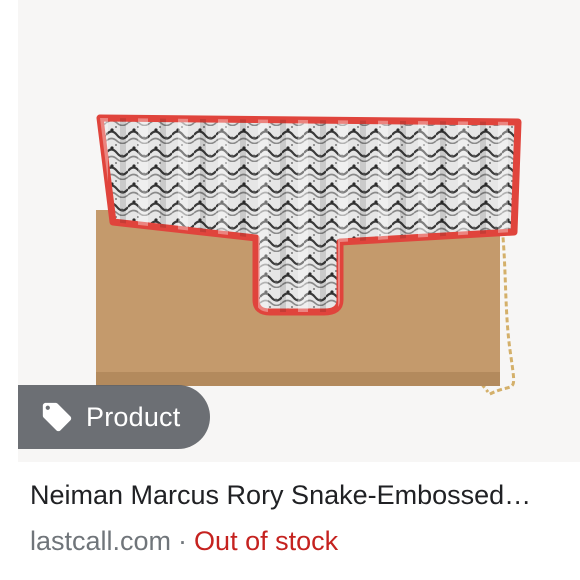  I want to click on tag-icon, so click(57, 417).